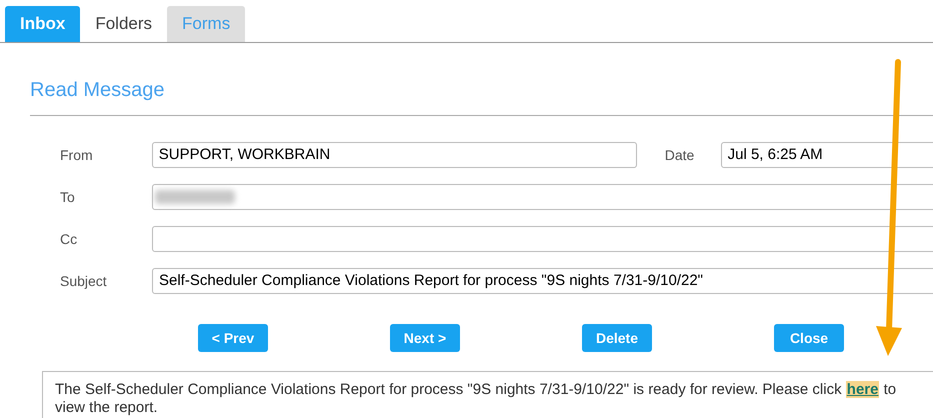 This screenshot has width=933, height=418. Describe the element at coordinates (97, 90) in the screenshot. I see `page-title: Read Message` at that location.